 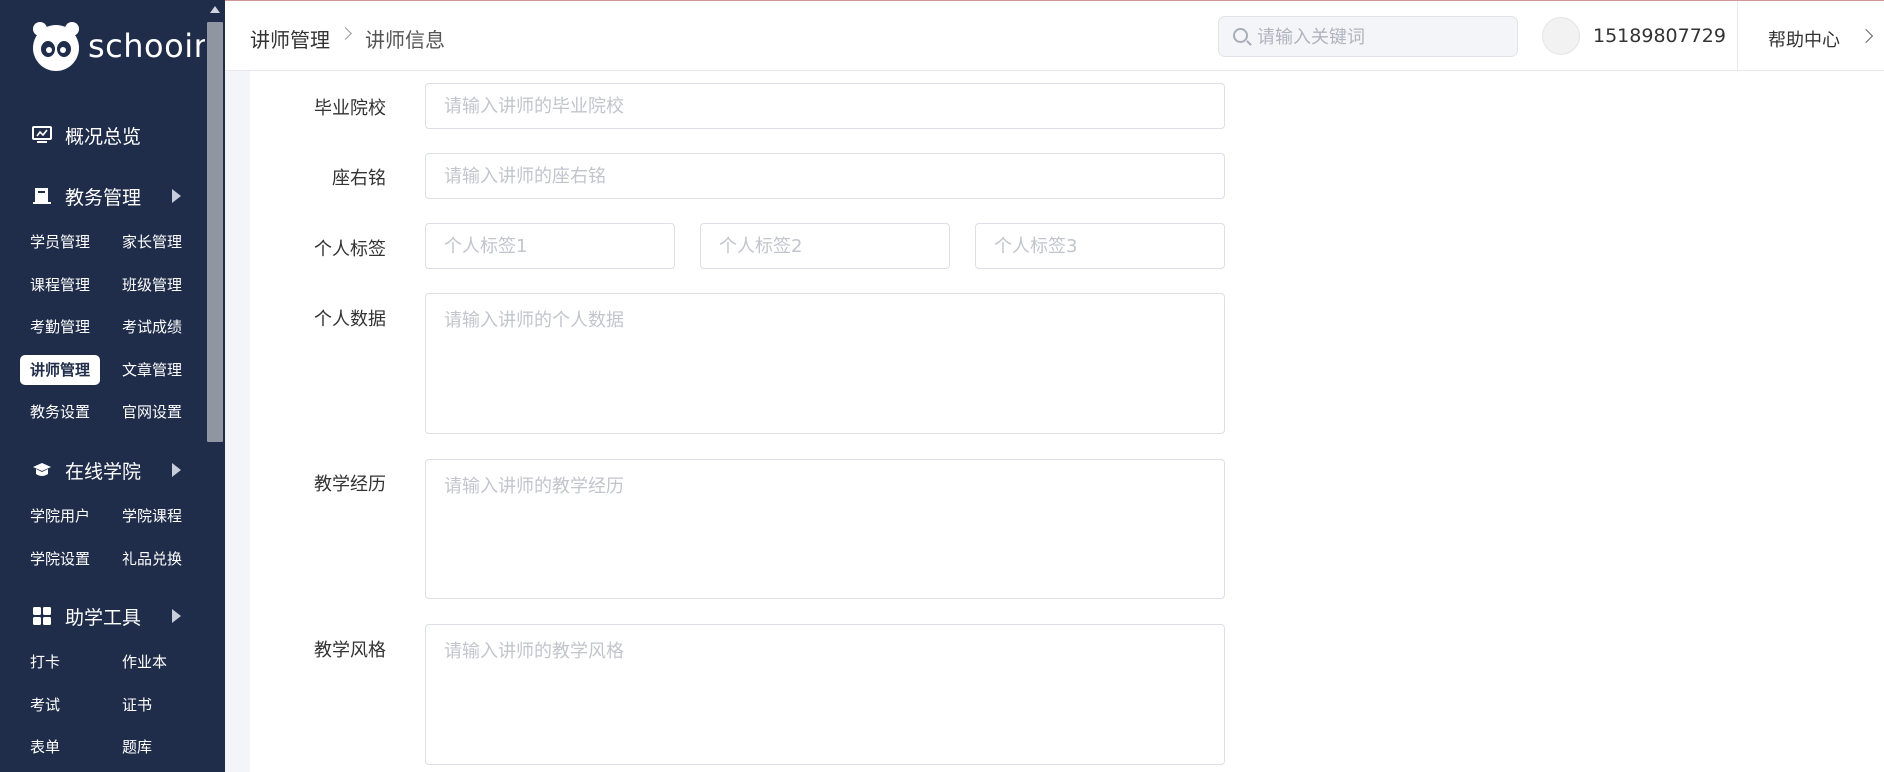 I want to click on teaching-experience-textarea, so click(x=825, y=529).